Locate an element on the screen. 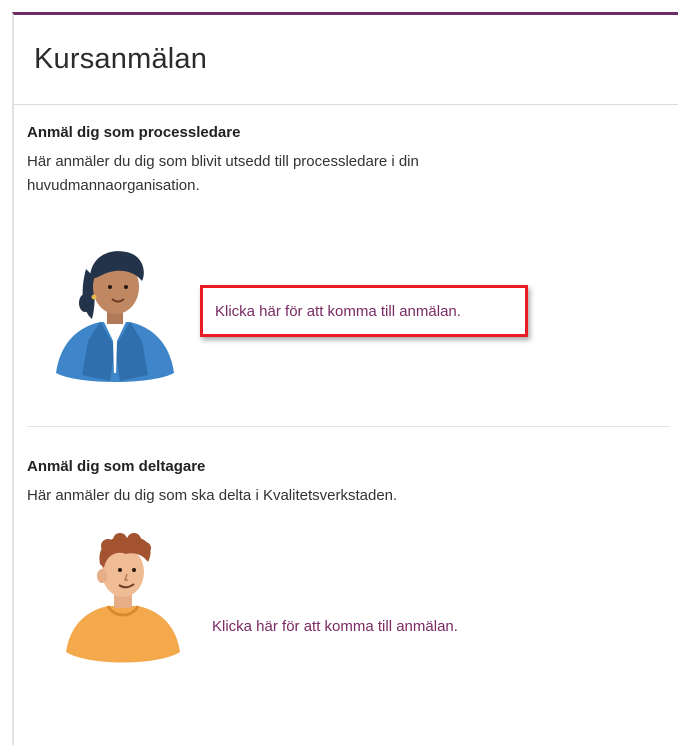 This screenshot has height=745, width=678. deltagare-registration-link: Klicka här för att komma till anmälan. is located at coordinates (335, 626).